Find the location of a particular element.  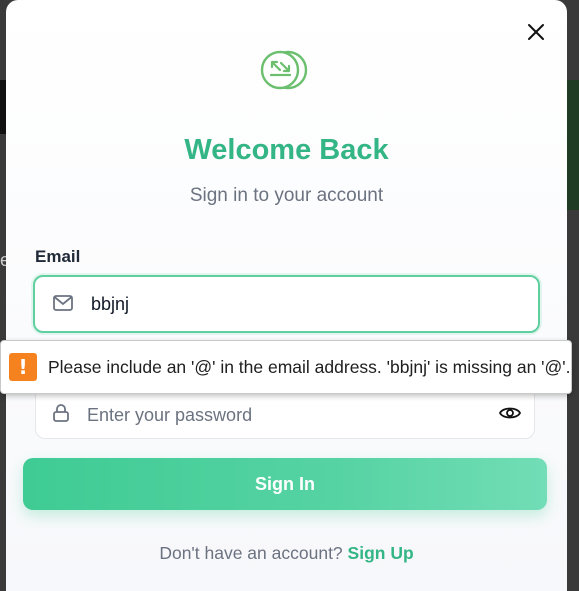

signup-prompt: Don't have an account? Sign Up is located at coordinates (286, 553).